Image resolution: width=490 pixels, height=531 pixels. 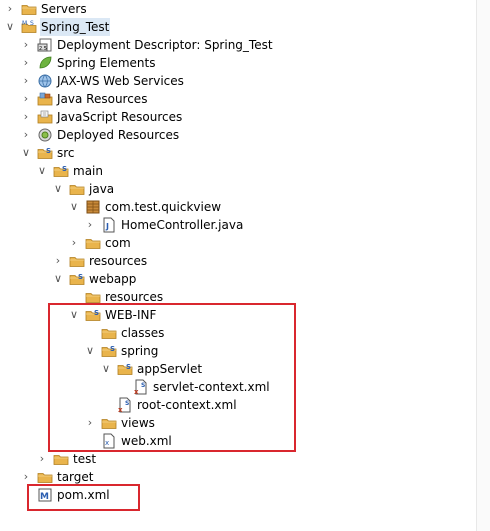 I want to click on tree-item-label: test, so click(x=85, y=459).